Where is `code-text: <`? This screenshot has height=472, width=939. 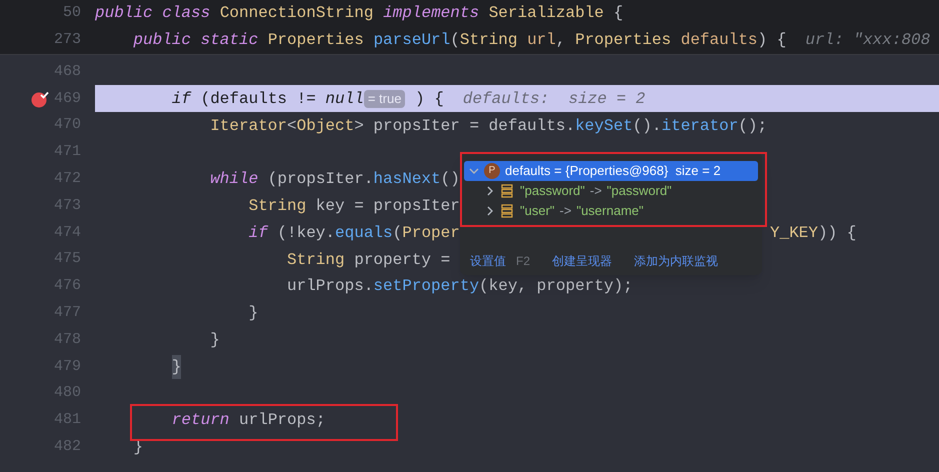 code-text: < is located at coordinates (292, 126).